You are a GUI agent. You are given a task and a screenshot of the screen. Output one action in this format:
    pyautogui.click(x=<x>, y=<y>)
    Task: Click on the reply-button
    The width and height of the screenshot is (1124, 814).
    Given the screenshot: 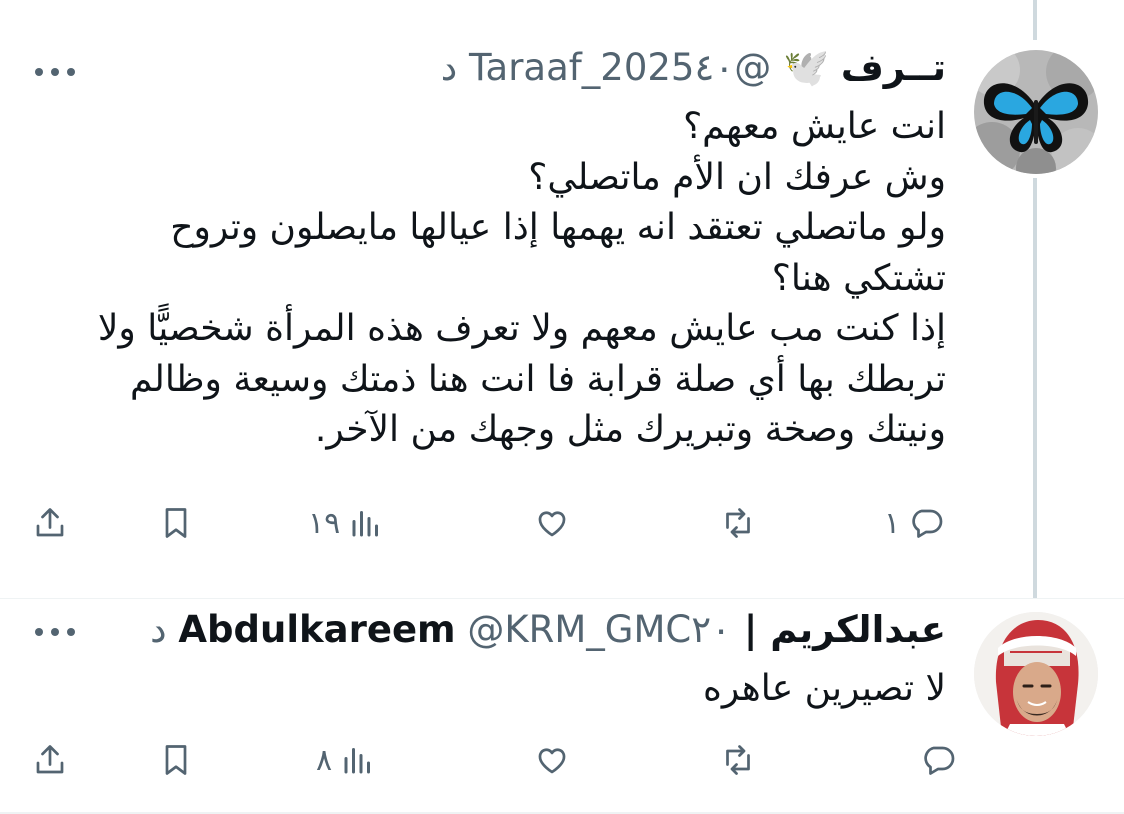 What is the action you would take?
    pyautogui.click(x=934, y=760)
    